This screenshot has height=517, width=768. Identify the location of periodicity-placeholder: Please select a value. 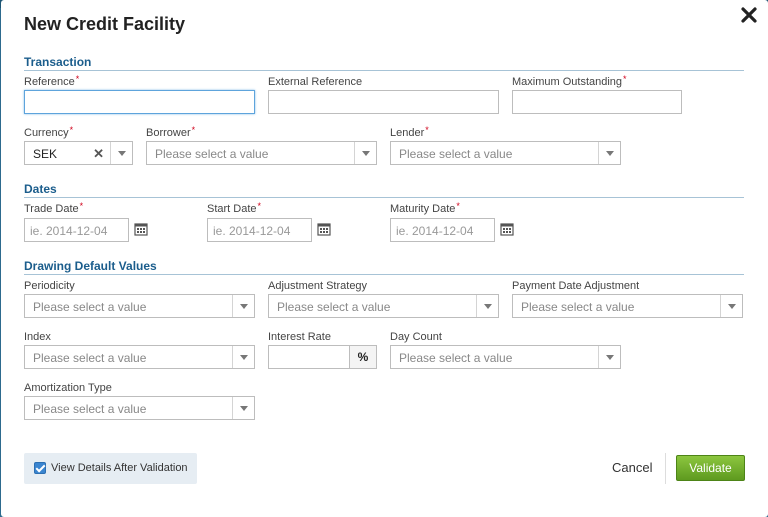
(90, 307).